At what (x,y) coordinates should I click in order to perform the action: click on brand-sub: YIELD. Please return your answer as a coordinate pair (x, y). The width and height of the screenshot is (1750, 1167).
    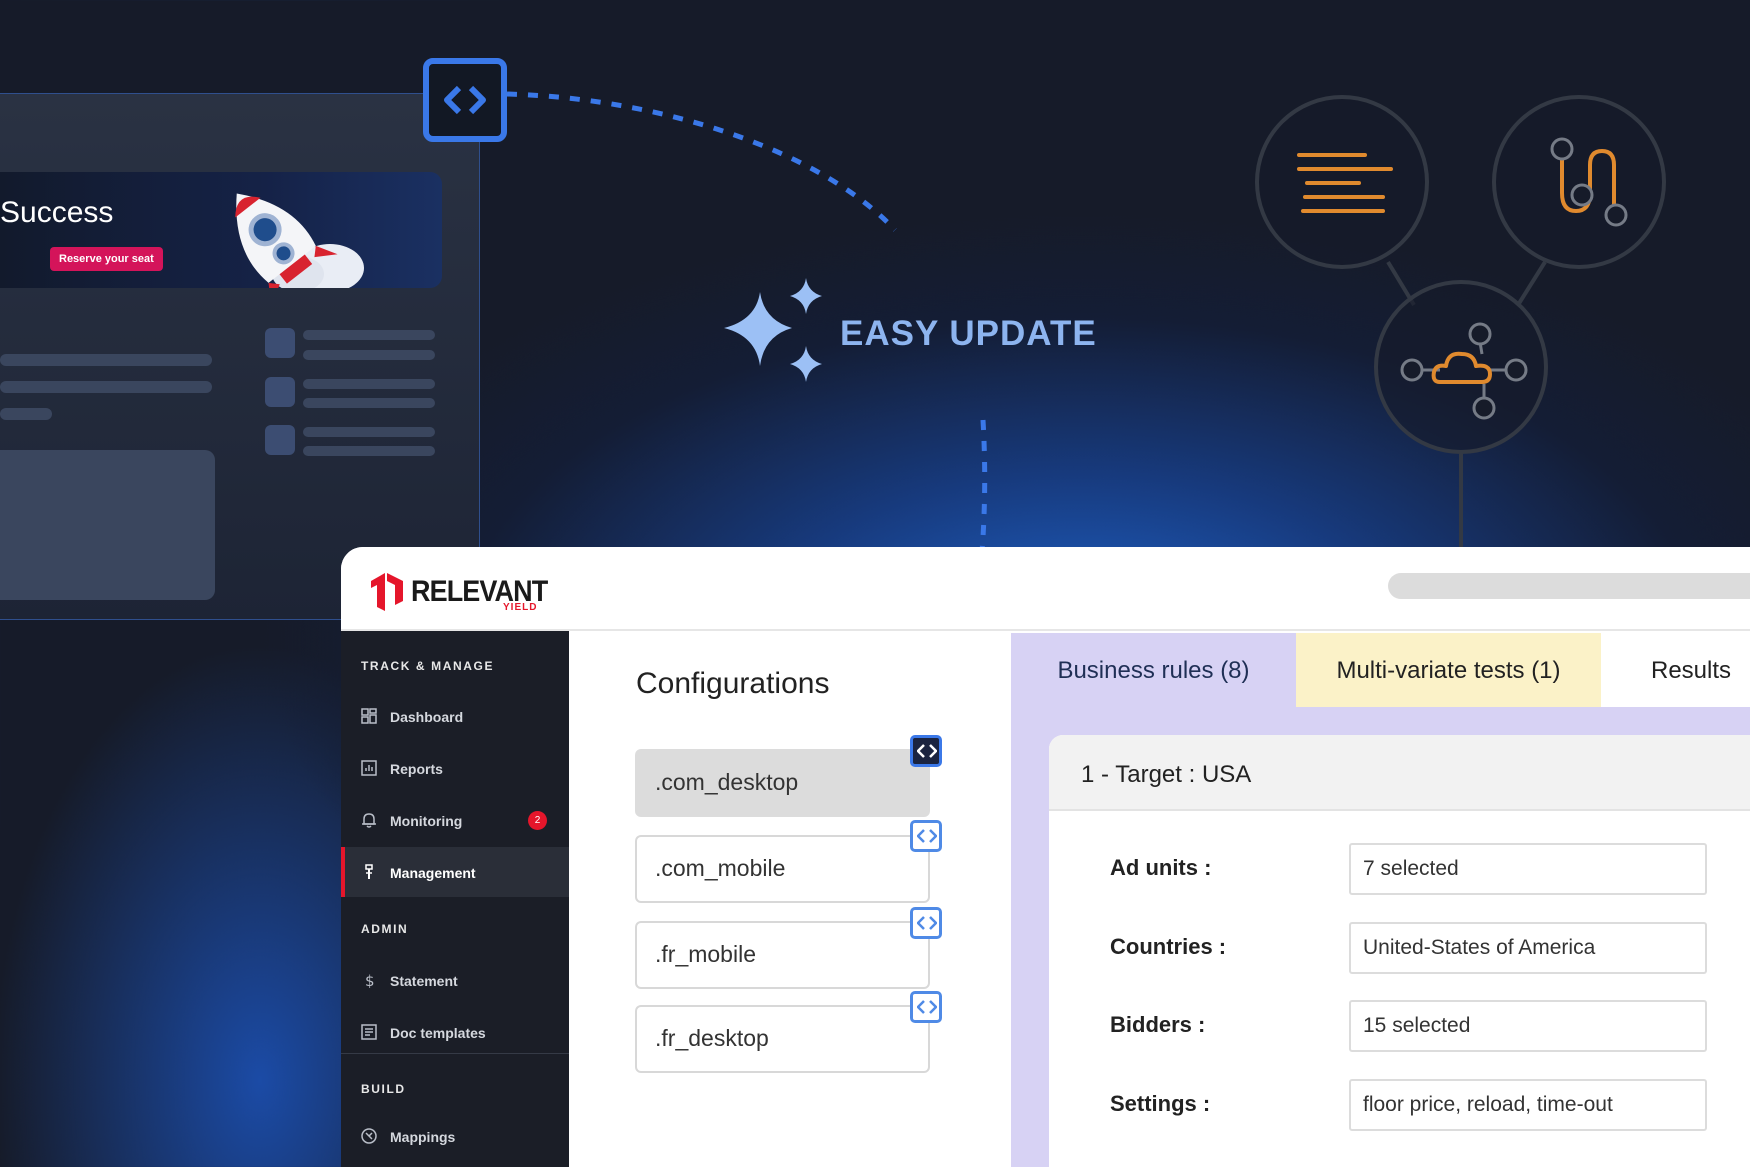
    Looking at the image, I should click on (520, 607).